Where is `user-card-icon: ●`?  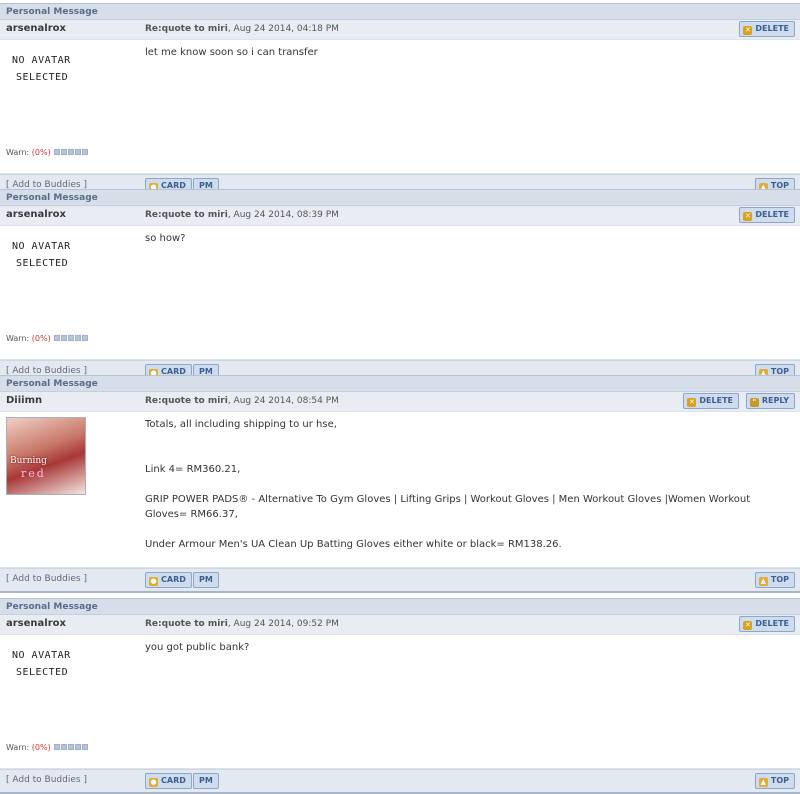 user-card-icon: ● is located at coordinates (153, 782).